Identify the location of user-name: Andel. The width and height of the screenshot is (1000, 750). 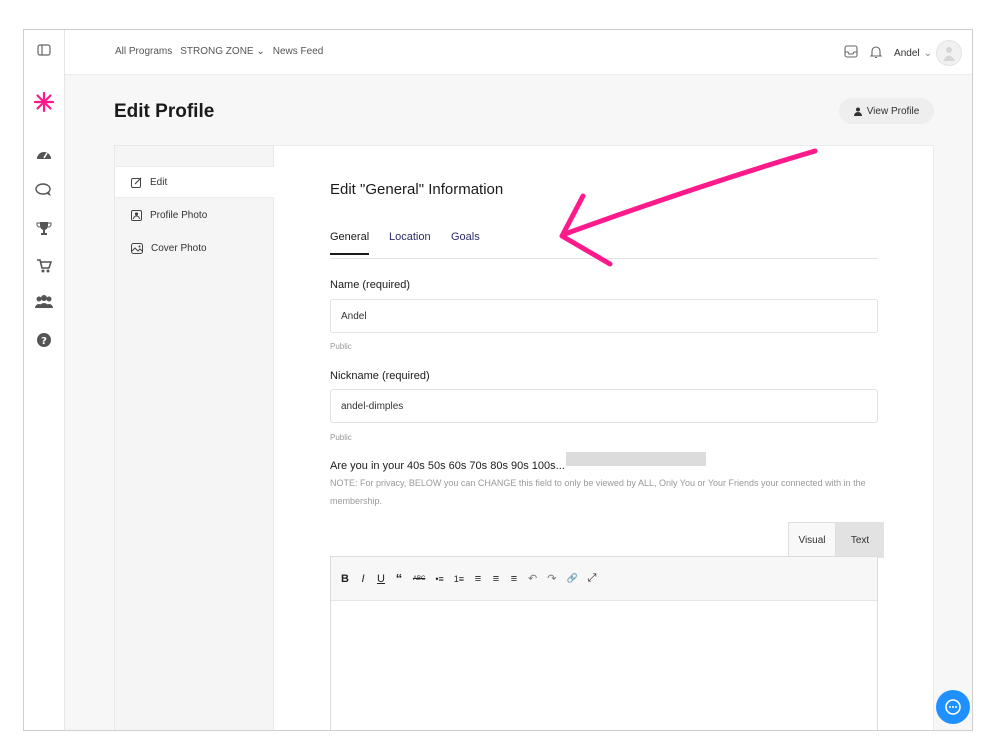
(907, 53).